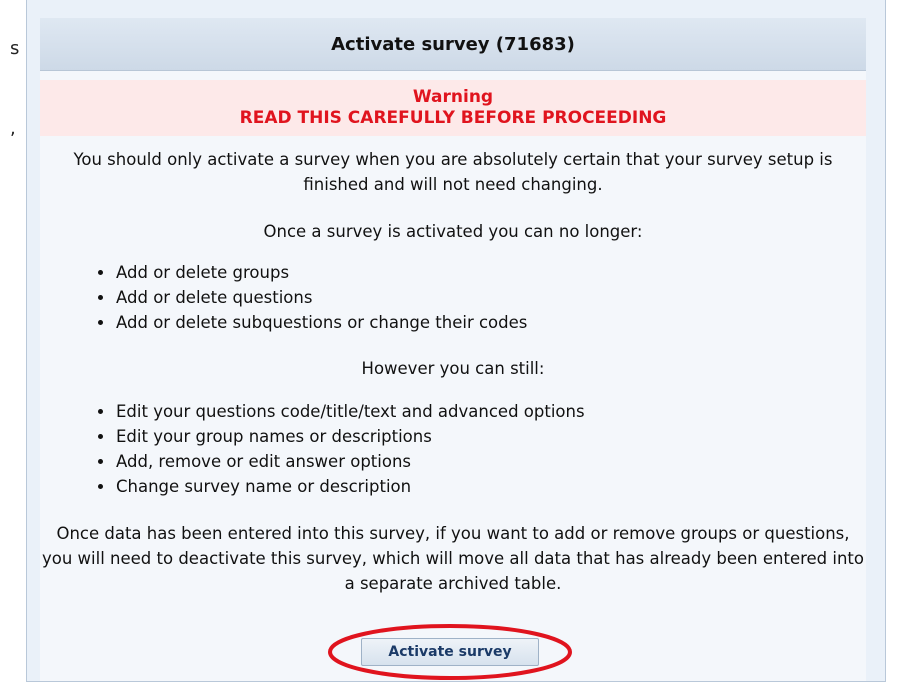  Describe the element at coordinates (453, 368) in the screenshot. I see `still-heading: However you can still:` at that location.